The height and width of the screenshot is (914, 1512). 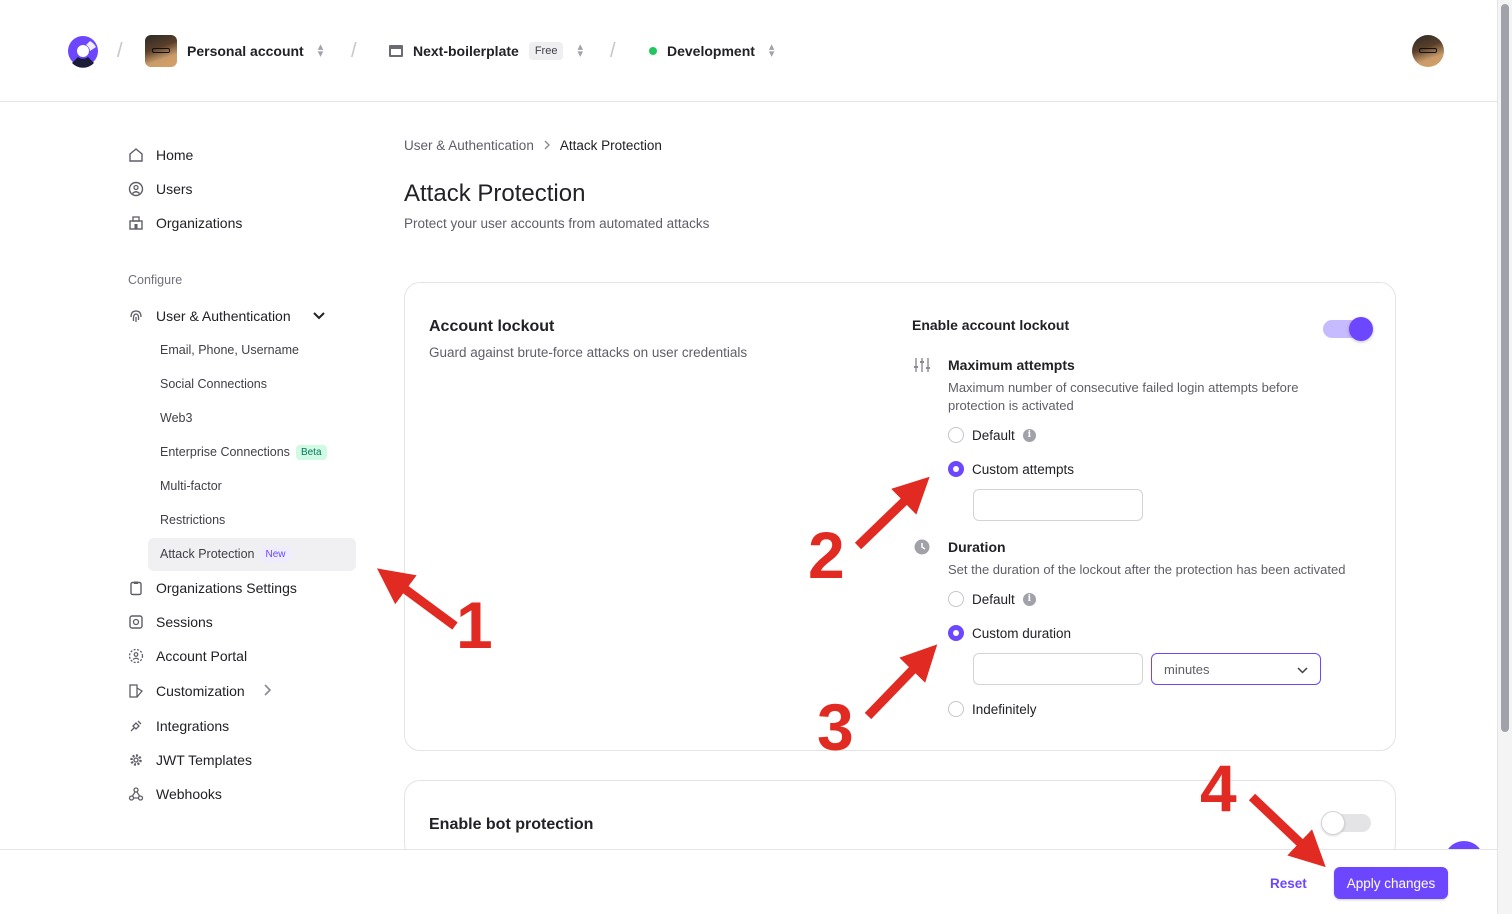 I want to click on sidebar-item-customization: Customization, so click(x=199, y=691).